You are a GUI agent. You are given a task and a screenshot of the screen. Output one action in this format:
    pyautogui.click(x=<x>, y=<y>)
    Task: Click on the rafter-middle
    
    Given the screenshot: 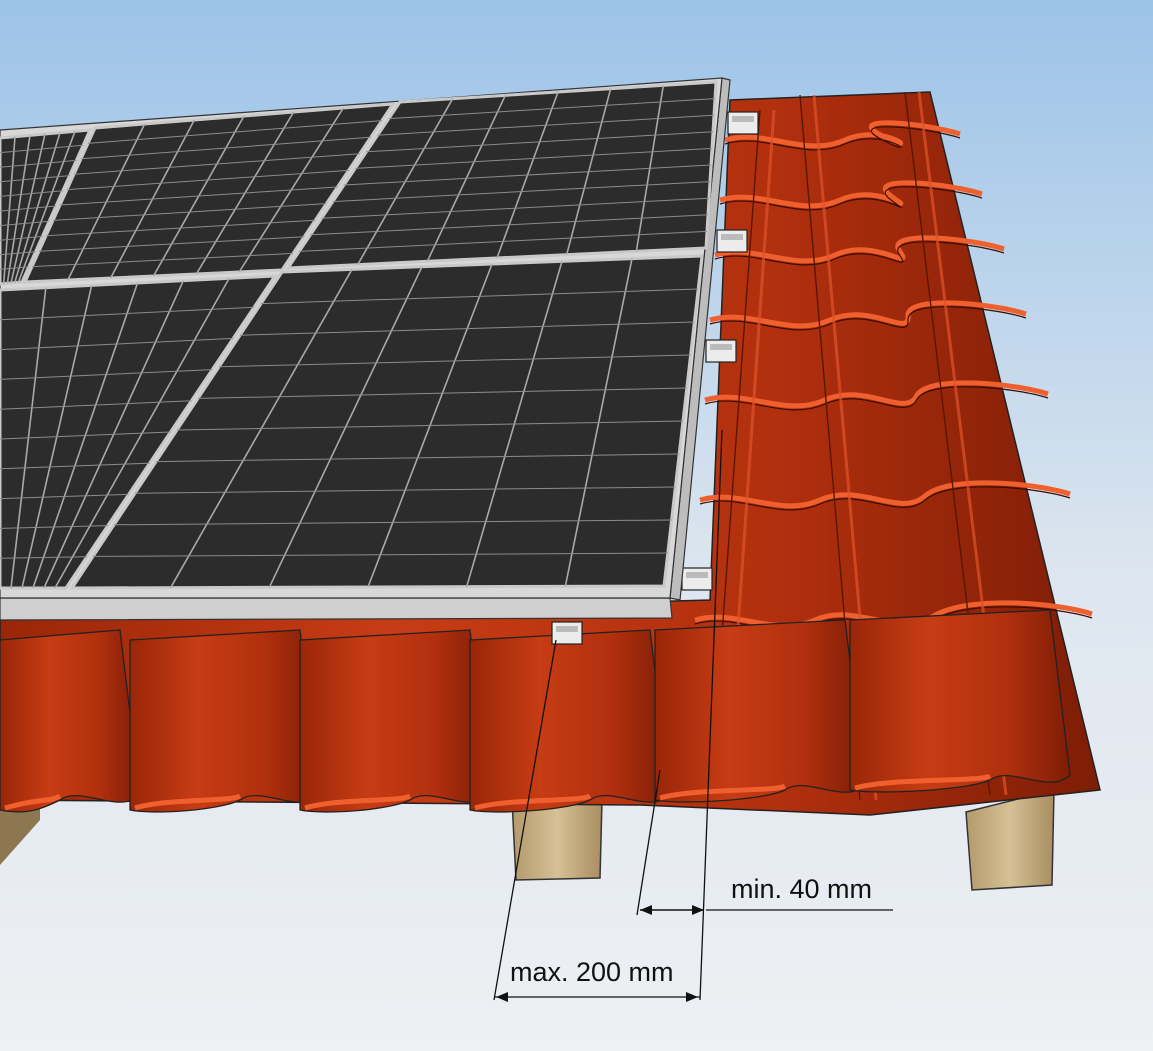 What is the action you would take?
    pyautogui.click(x=557, y=840)
    